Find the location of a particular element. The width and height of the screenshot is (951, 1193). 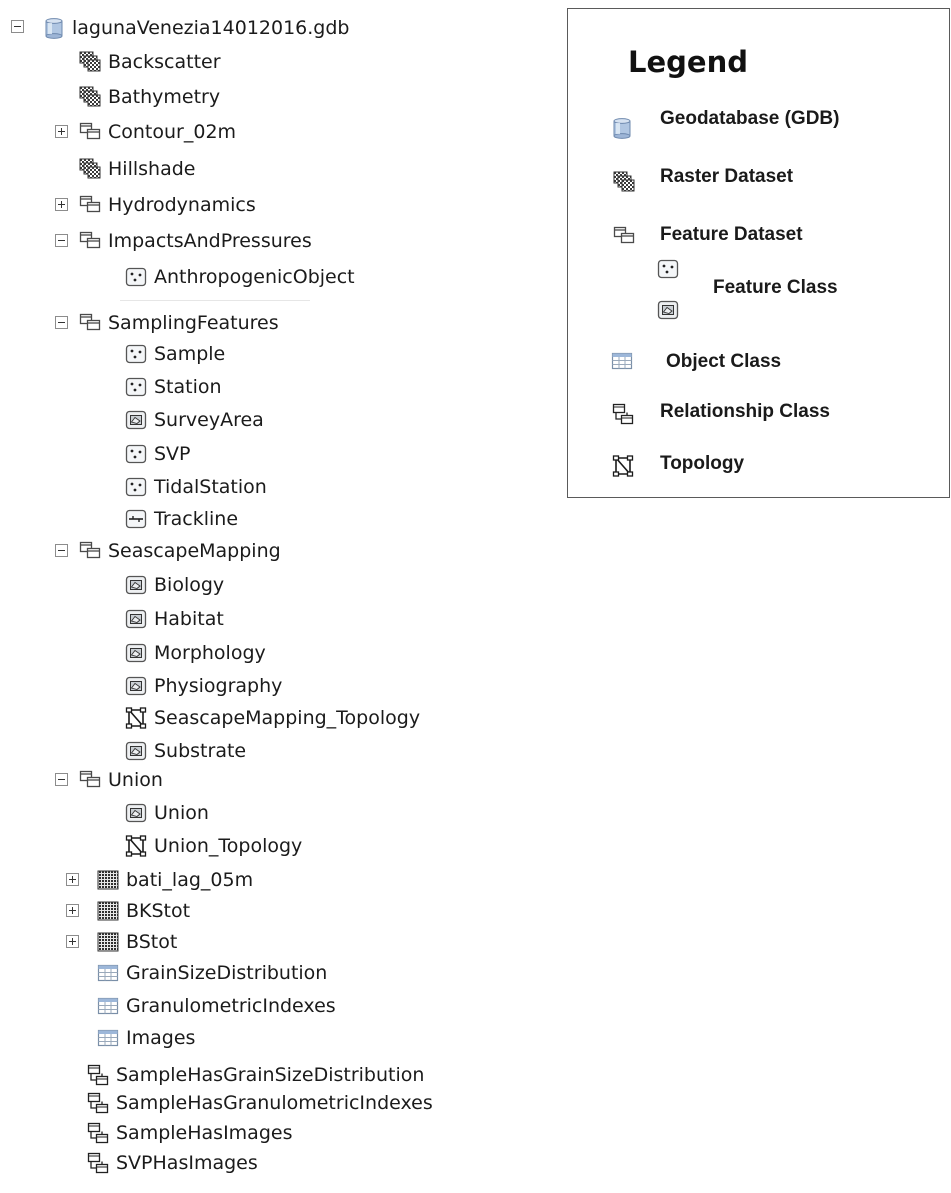

tree-item-label: SampleHasGrainSizeDistribution is located at coordinates (270, 1075).